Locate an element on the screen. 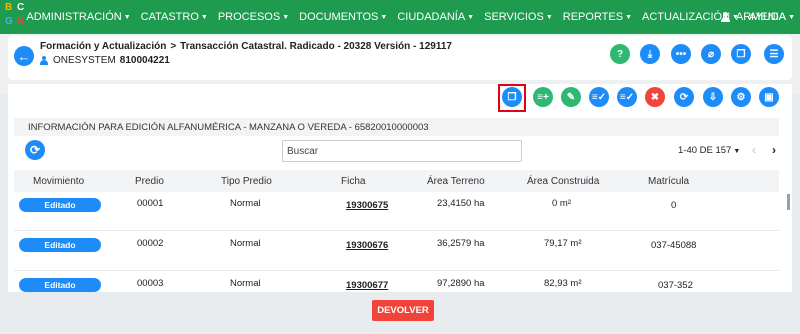  menu-servicios: SERVICIOS ▼ is located at coordinates (518, 17).